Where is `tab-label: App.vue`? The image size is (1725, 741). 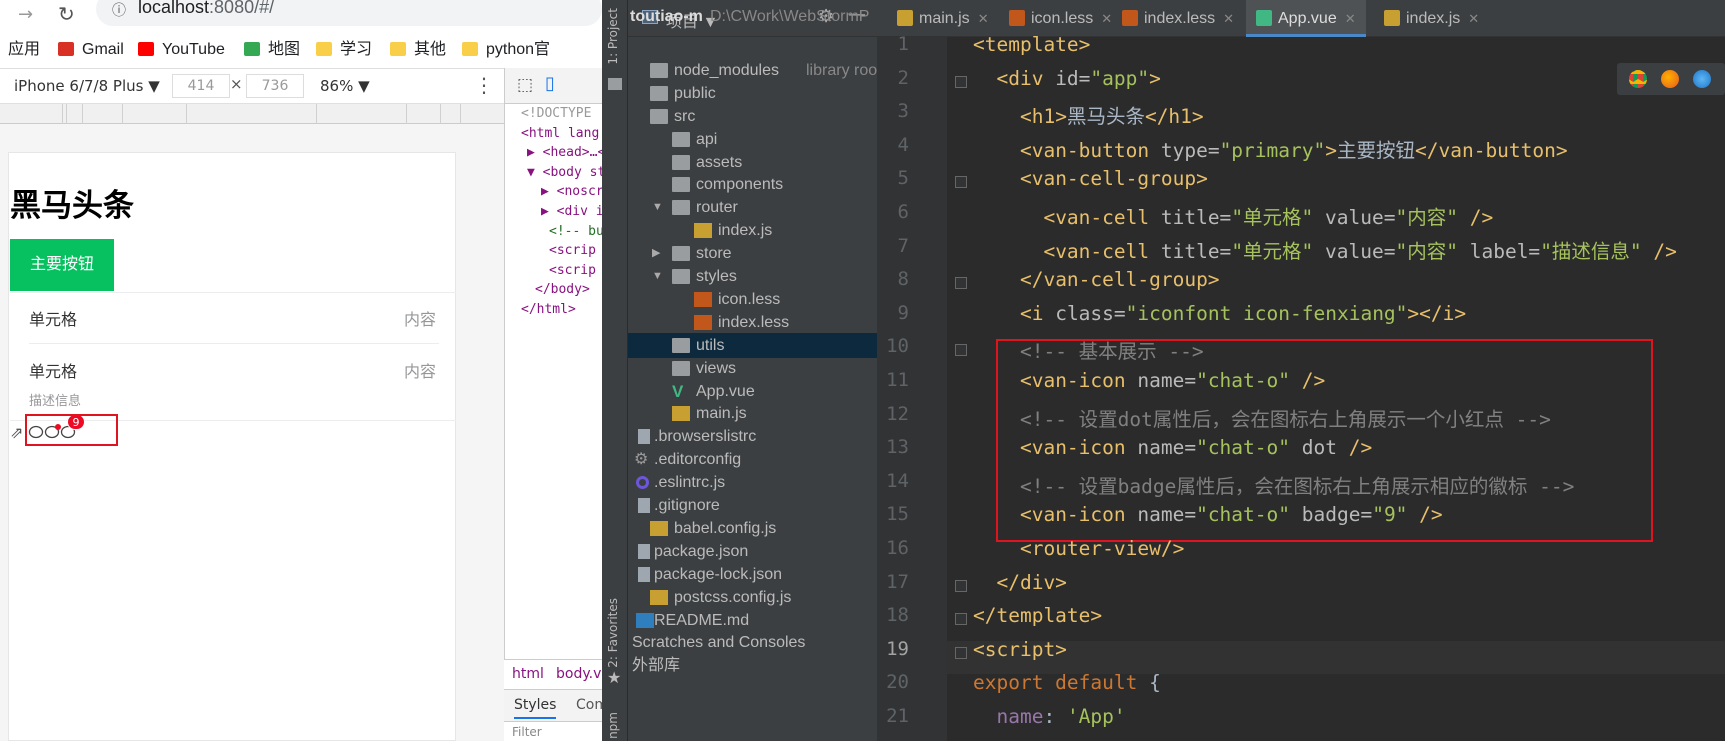 tab-label: App.vue is located at coordinates (1307, 18).